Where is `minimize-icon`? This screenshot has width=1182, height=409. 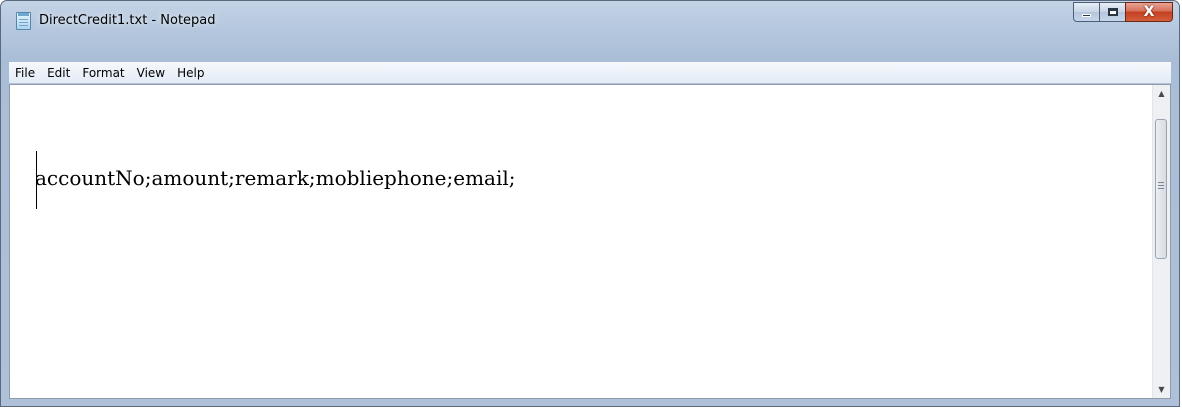 minimize-icon is located at coordinates (1086, 15).